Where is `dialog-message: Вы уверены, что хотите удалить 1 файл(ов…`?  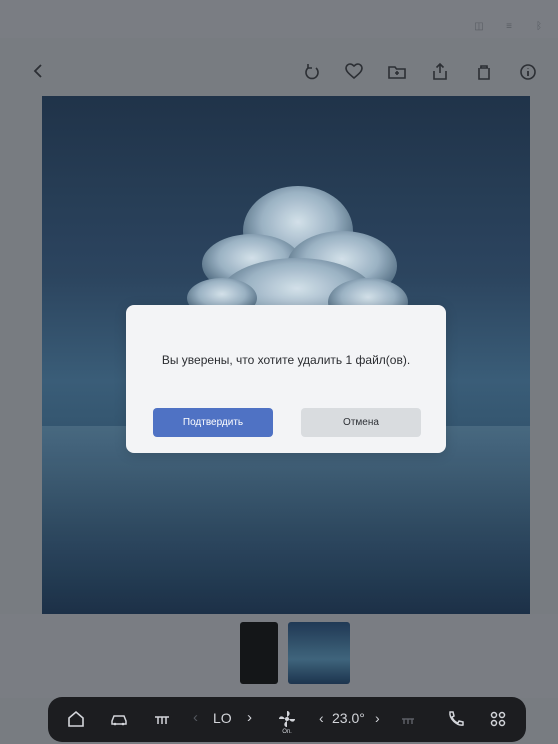
dialog-message: Вы уверены, что хотите удалить 1 файл(ов… is located at coordinates (286, 360).